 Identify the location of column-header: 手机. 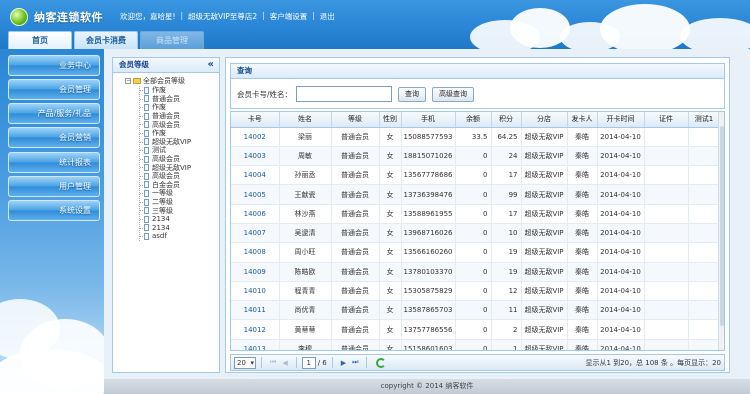
(428, 120).